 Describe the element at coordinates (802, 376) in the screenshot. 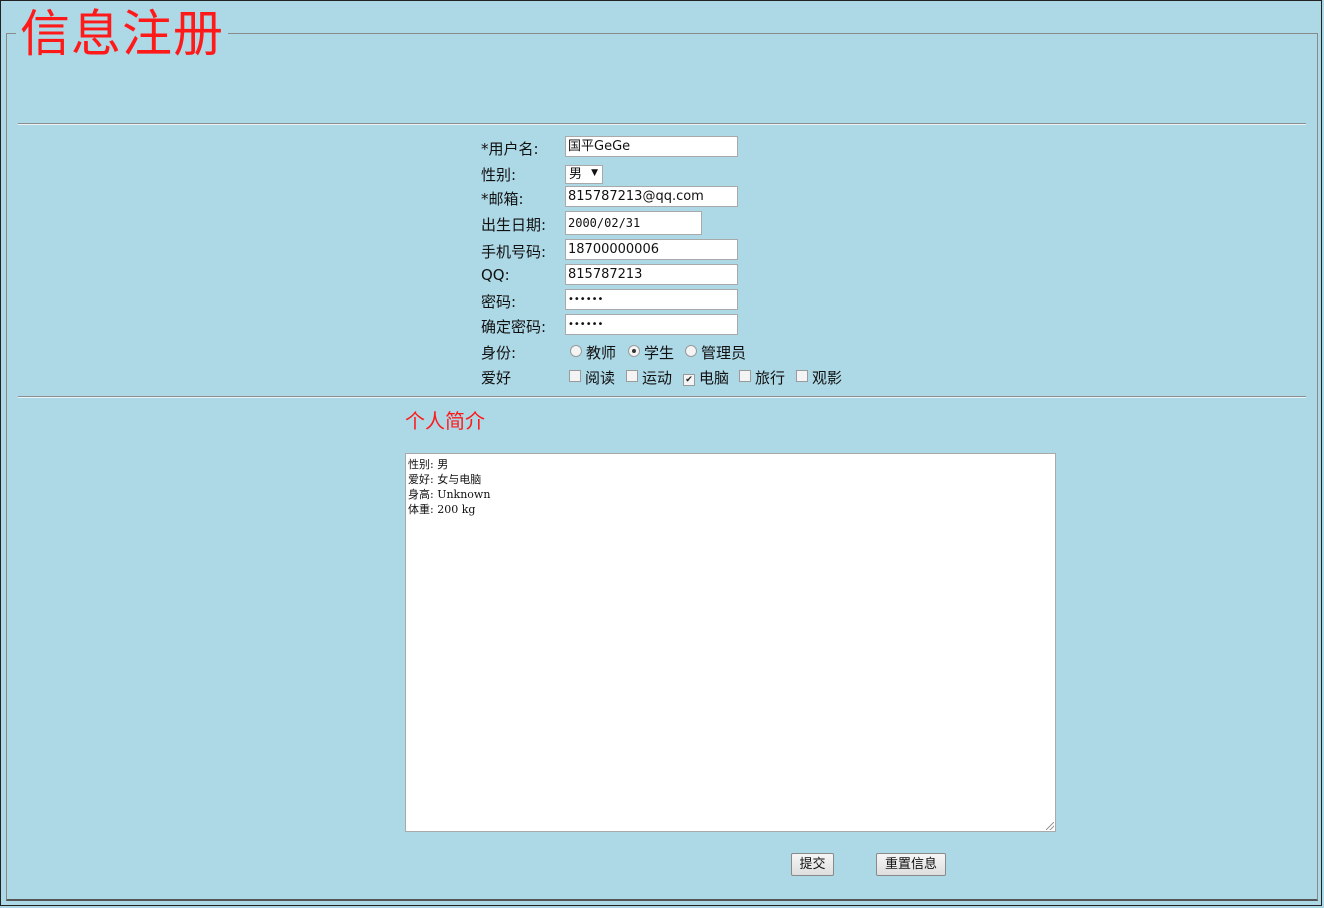

I see `checkbox-movies` at that location.